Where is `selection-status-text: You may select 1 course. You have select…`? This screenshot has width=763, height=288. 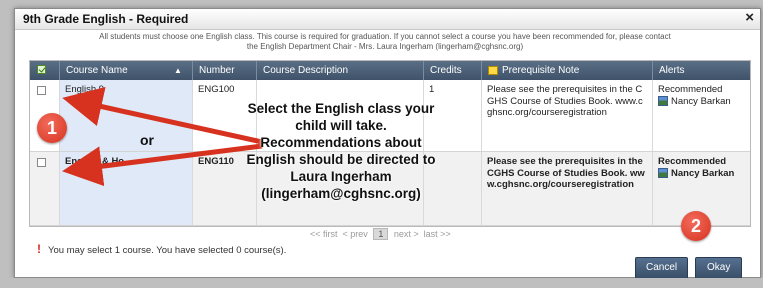
selection-status-text: You may select 1 course. You have select… is located at coordinates (167, 250).